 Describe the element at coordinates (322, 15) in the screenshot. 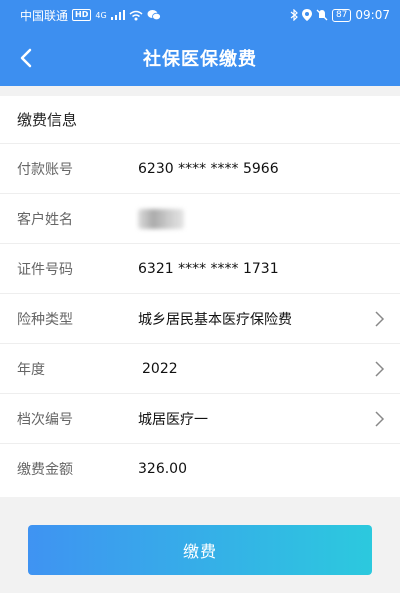

I see `mute-icon` at that location.